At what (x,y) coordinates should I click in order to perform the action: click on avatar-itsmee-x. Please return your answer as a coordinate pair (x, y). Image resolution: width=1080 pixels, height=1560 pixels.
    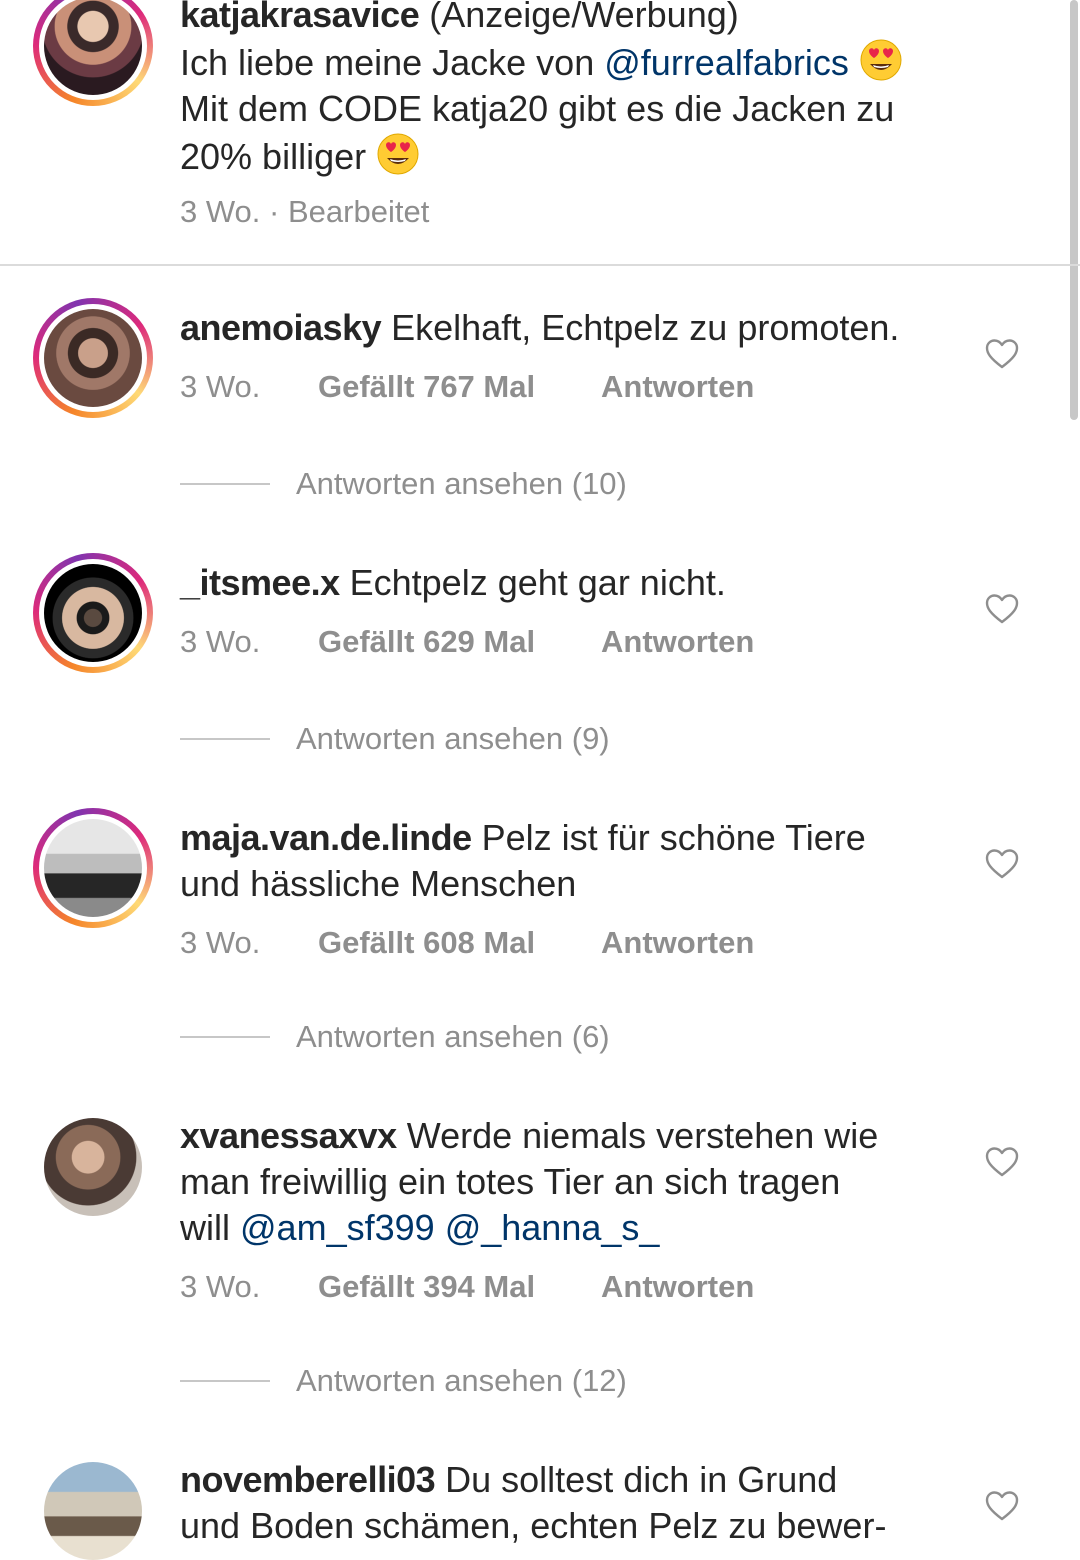
    Looking at the image, I should click on (93, 613).